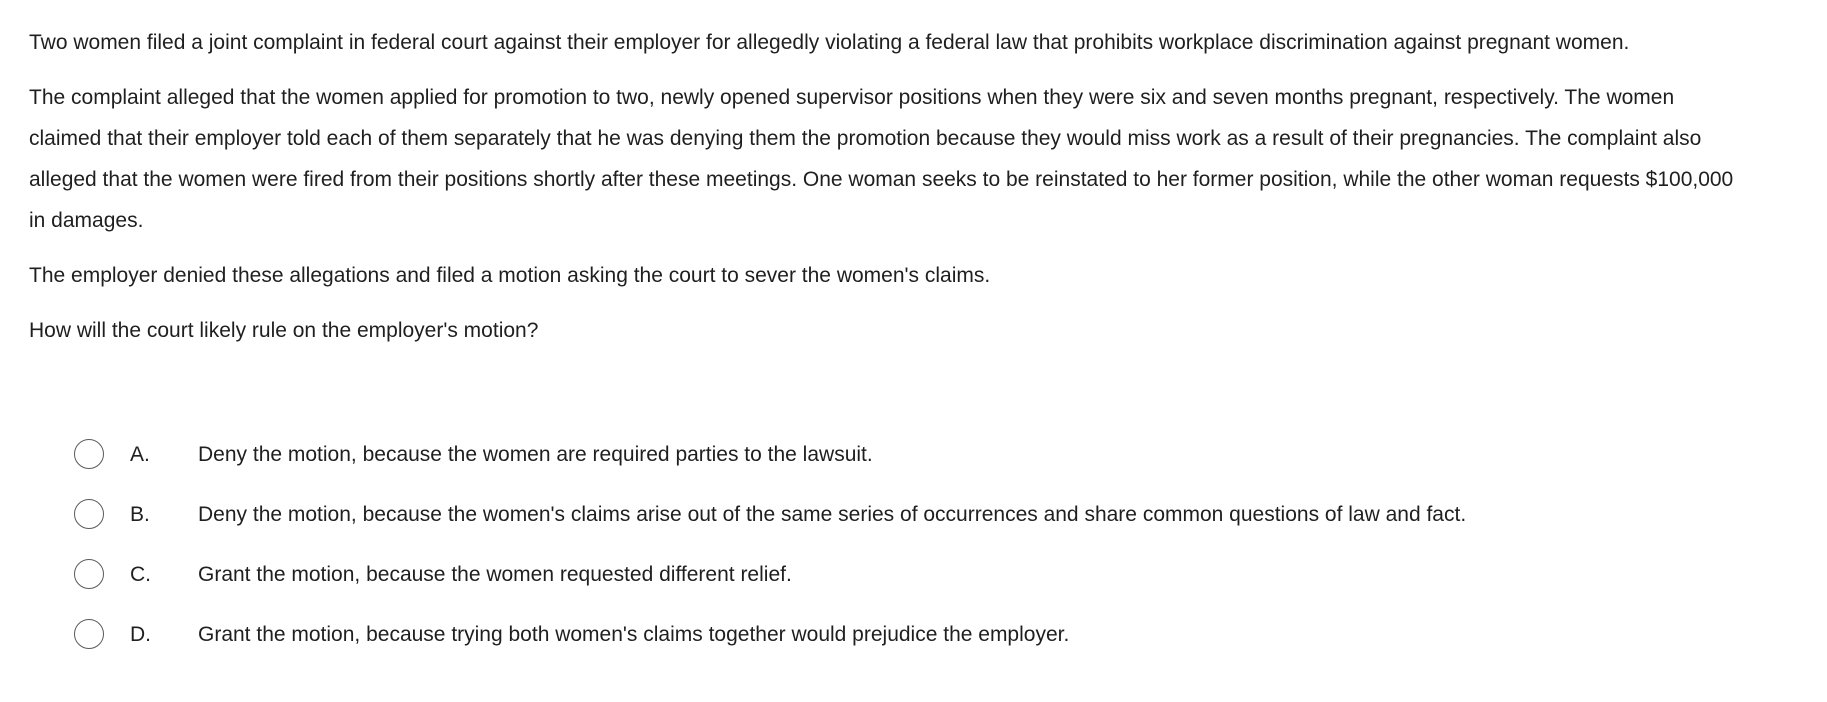 The image size is (1827, 702). I want to click on choice-letter-d: D., so click(140, 634).